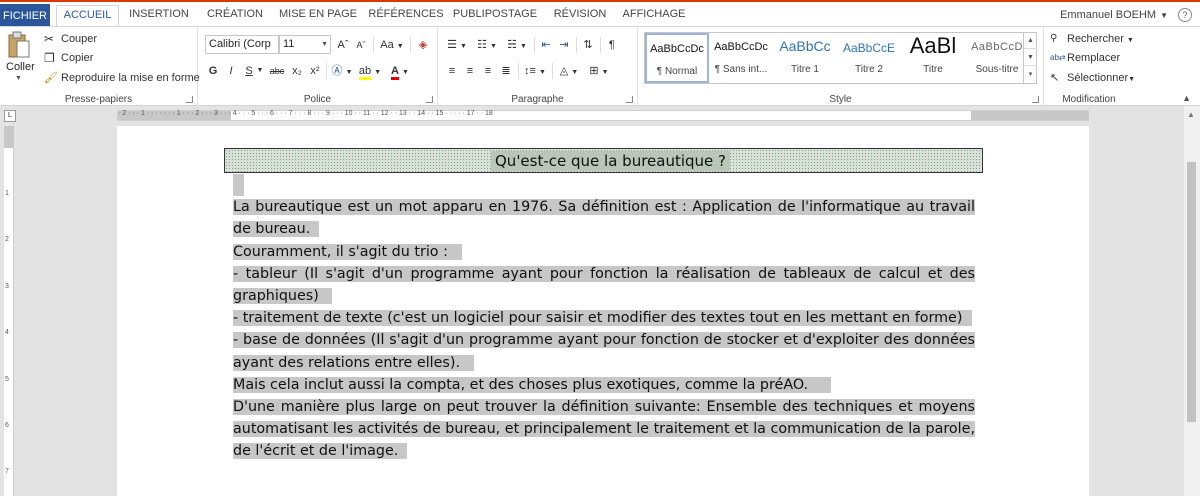 The height and width of the screenshot is (496, 1200). Describe the element at coordinates (318, 15) in the screenshot. I see `tab-layout: MISE EN PAGE` at that location.